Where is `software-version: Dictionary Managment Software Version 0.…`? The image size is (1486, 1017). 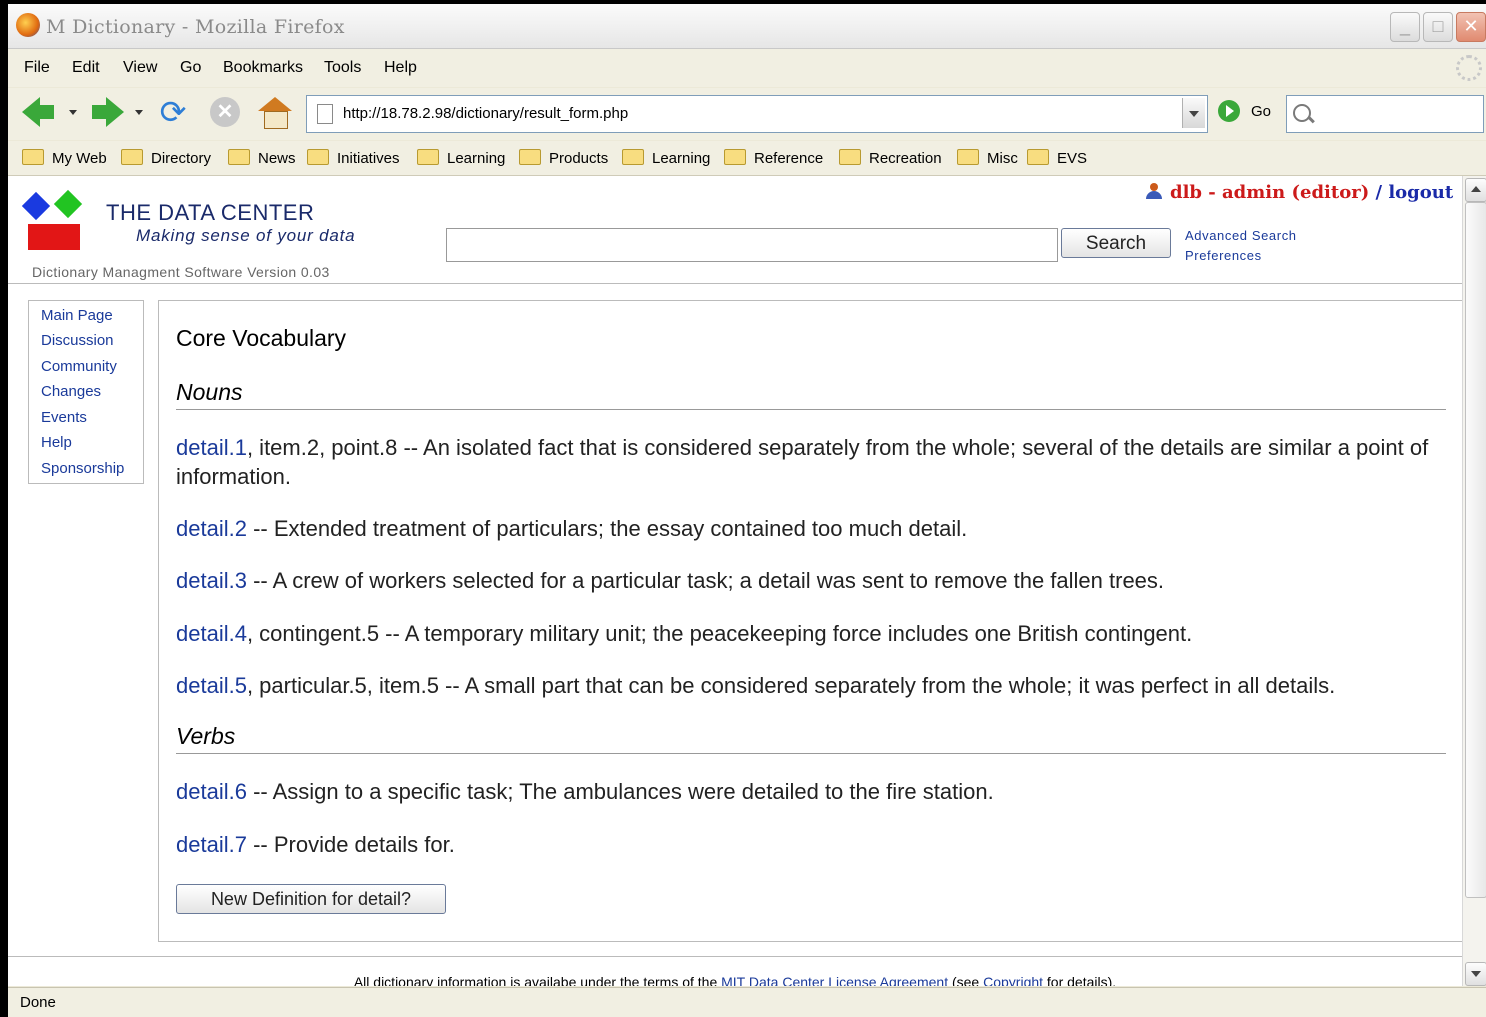 software-version: Dictionary Managment Software Version 0.… is located at coordinates (181, 272).